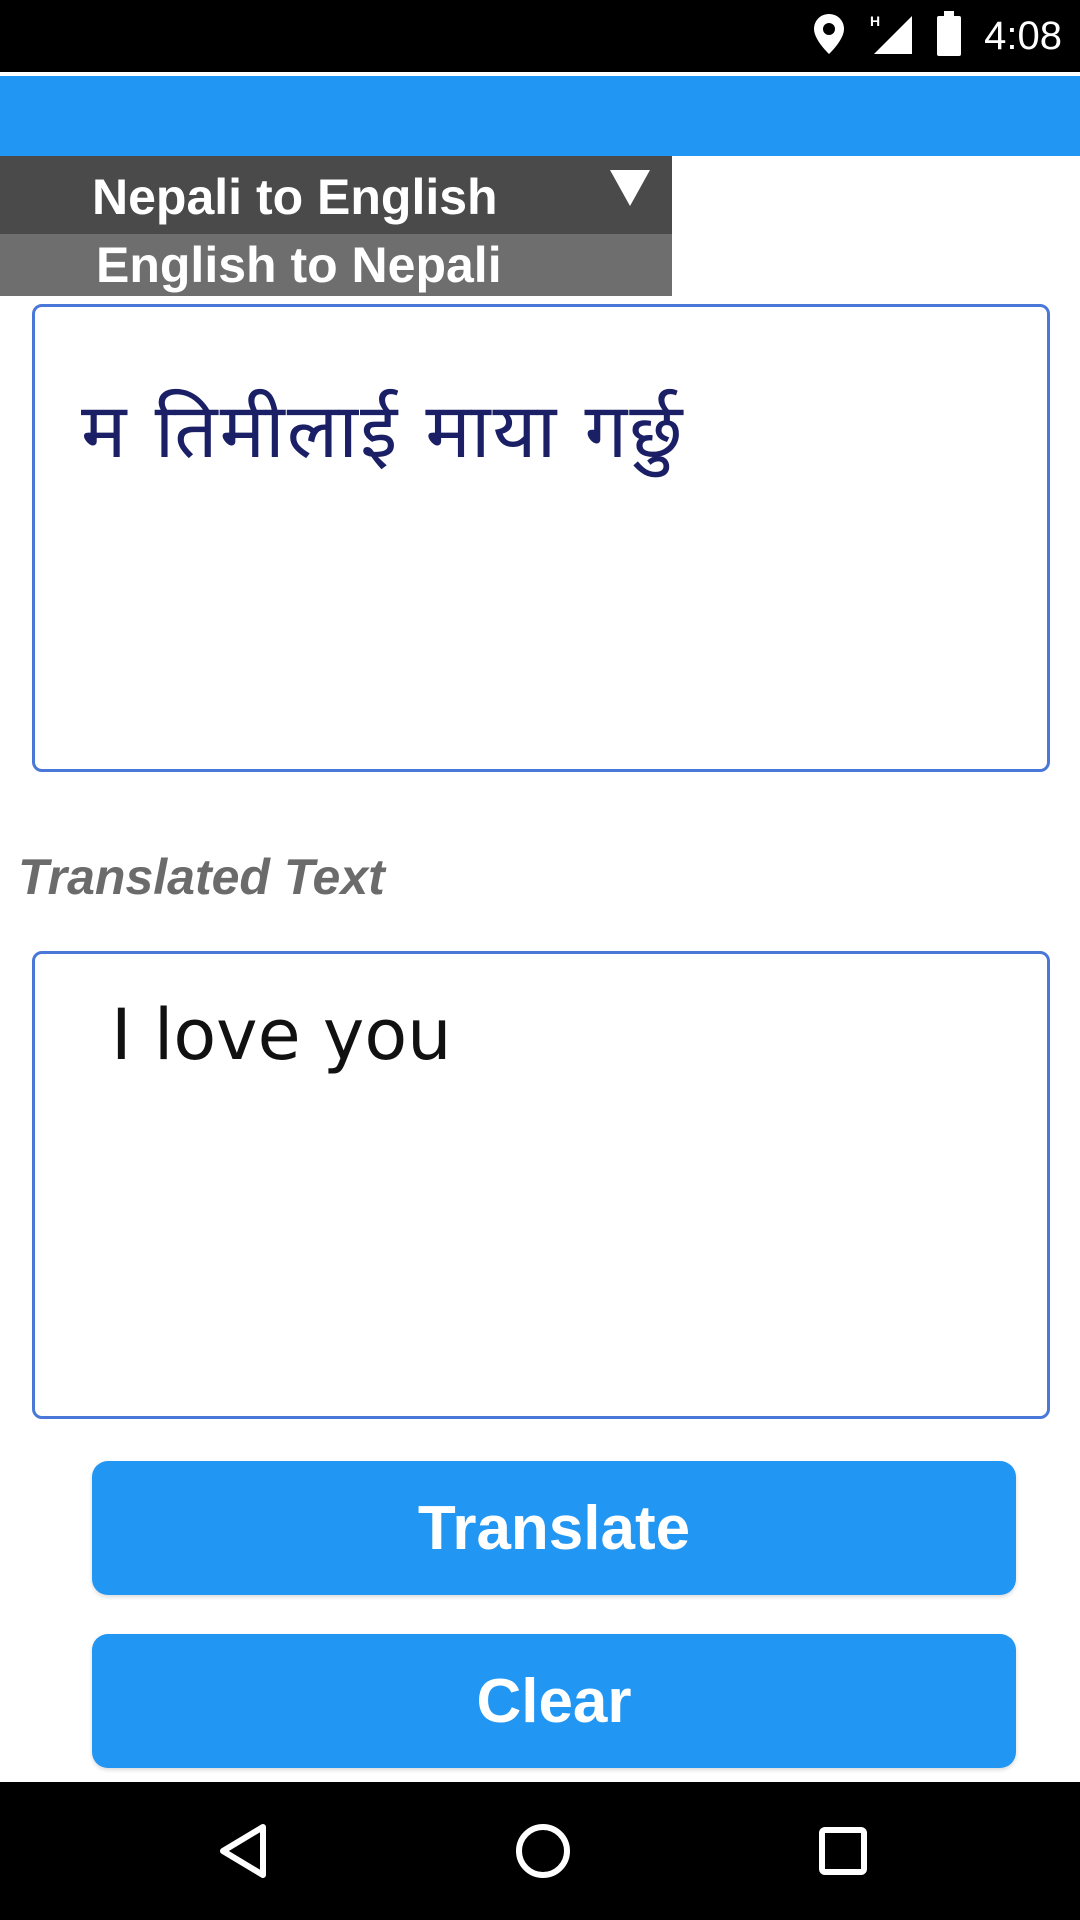 This screenshot has width=1080, height=1920. I want to click on navigation-bar, so click(540, 1851).